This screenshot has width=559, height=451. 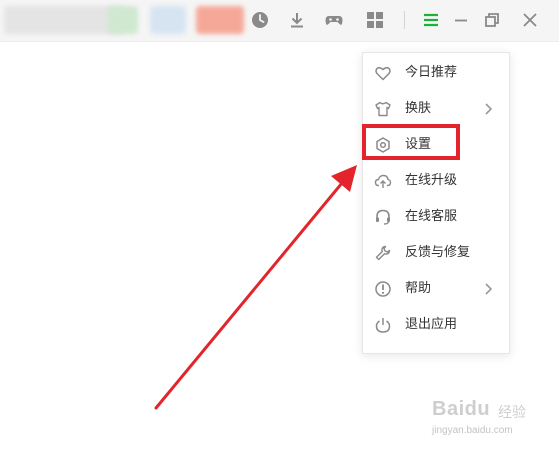 I want to click on baidu-watermark: Baidu 经验 jingyan.baidu.com, so click(x=482, y=417).